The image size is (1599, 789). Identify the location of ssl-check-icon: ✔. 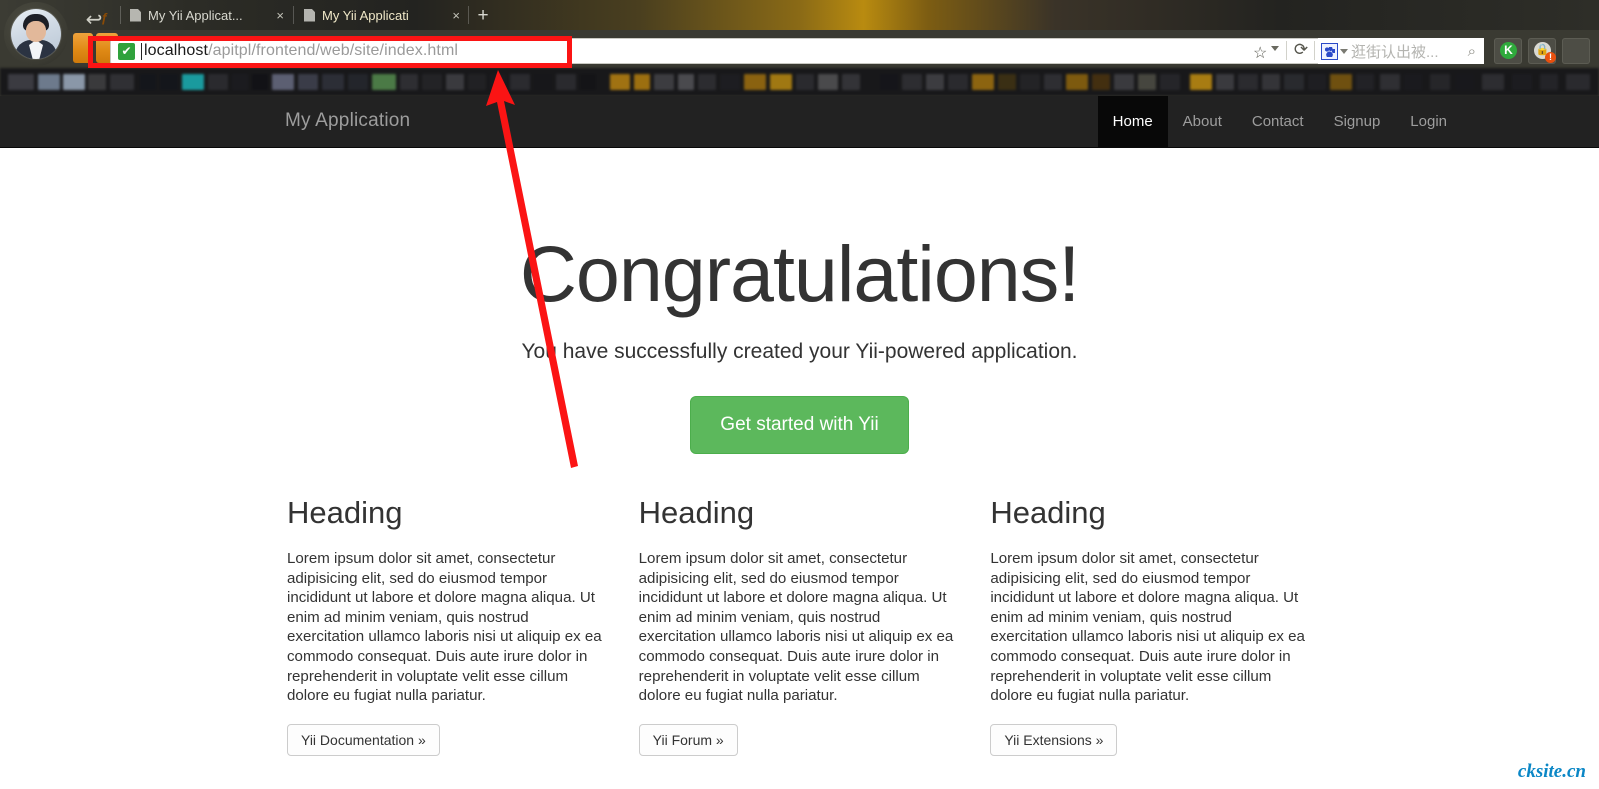
(126, 51).